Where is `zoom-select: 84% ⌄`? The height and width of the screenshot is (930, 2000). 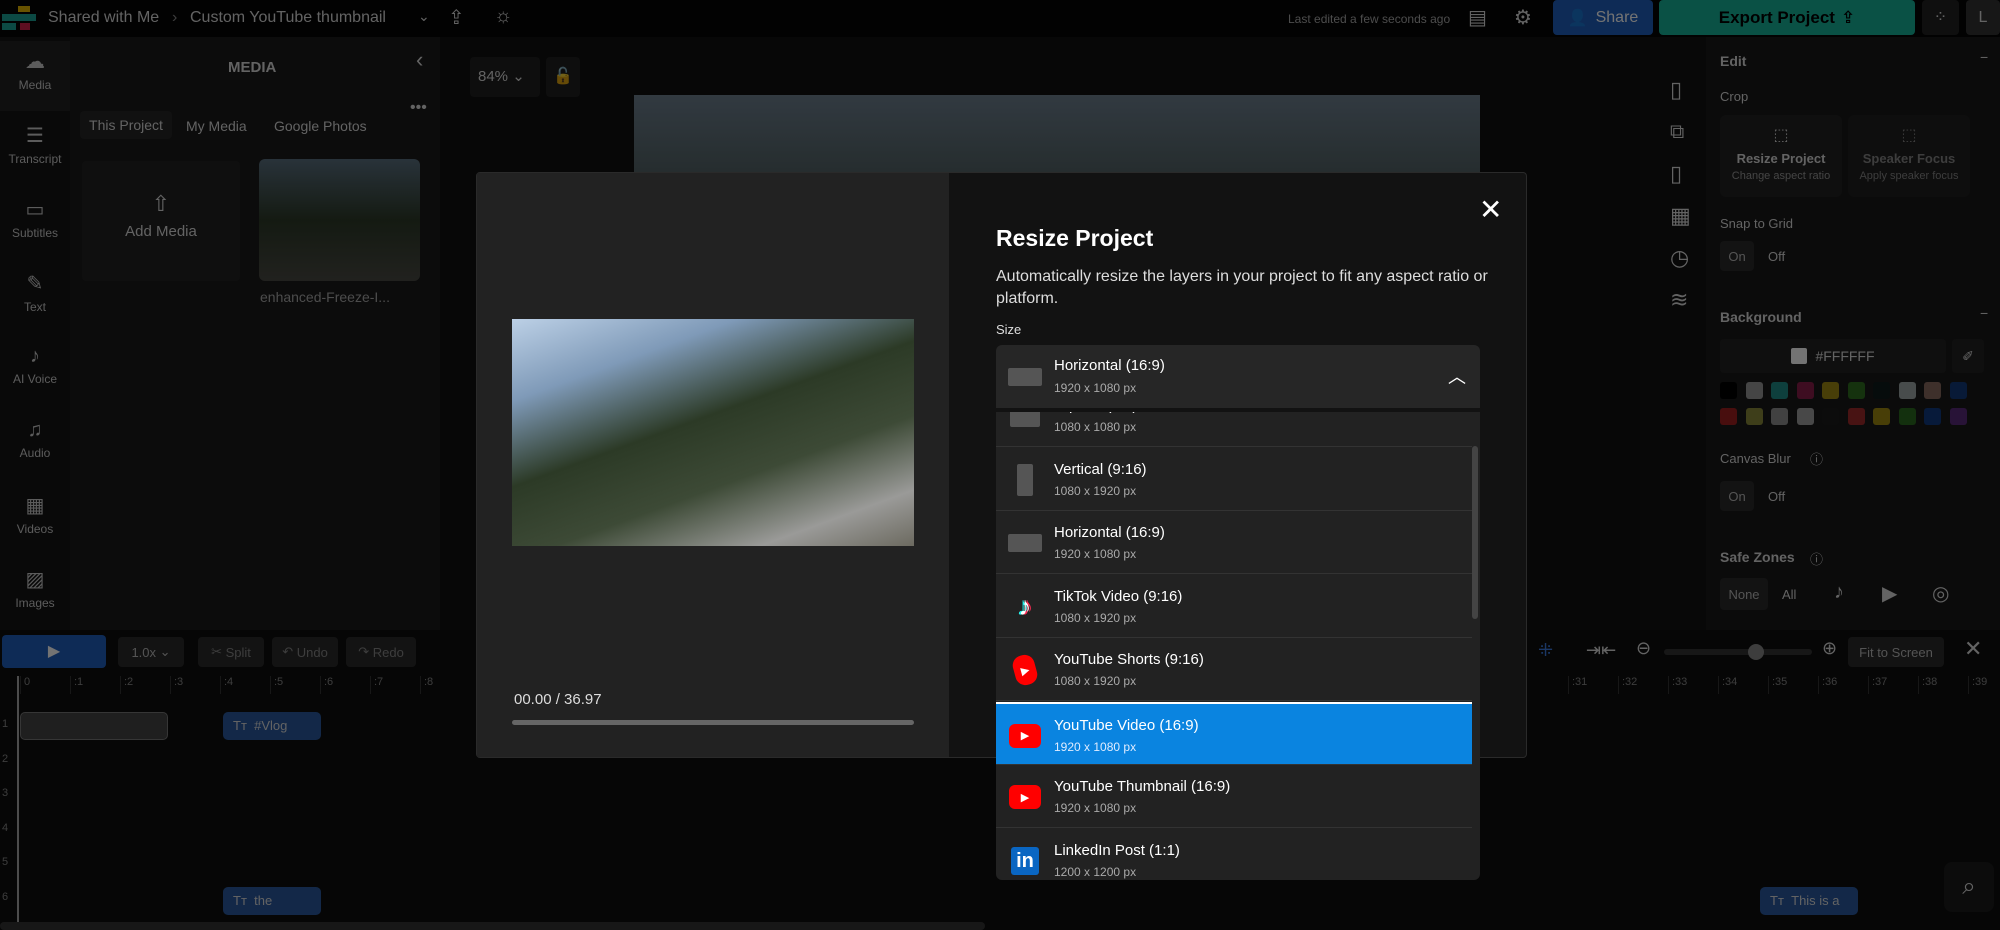 zoom-select: 84% ⌄ is located at coordinates (505, 77).